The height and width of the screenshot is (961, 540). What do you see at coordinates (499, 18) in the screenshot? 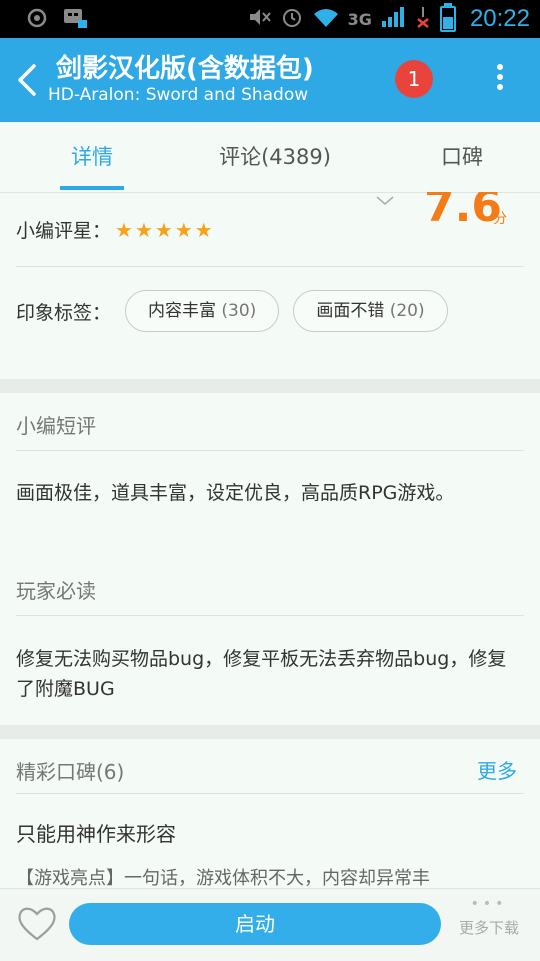
I see `clock: 20:22` at bounding box center [499, 18].